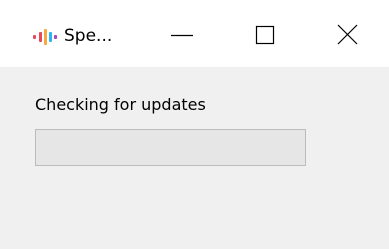  I want to click on maximize-icon, so click(265, 35).